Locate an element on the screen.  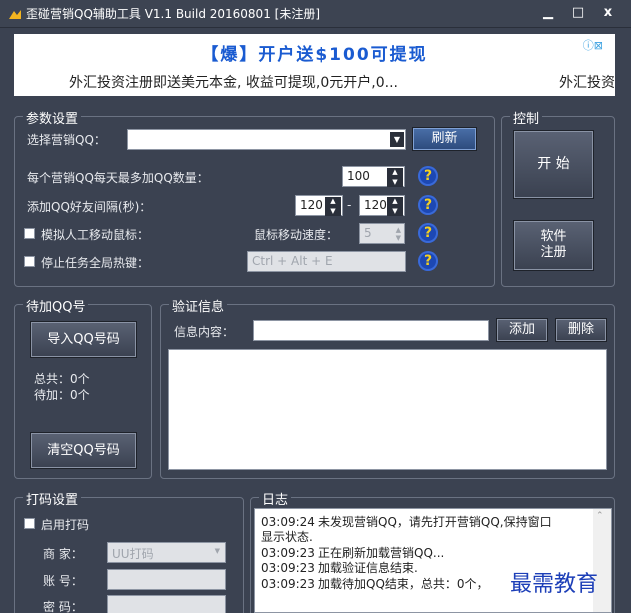
control-group-title: 控制 is located at coordinates (526, 117).